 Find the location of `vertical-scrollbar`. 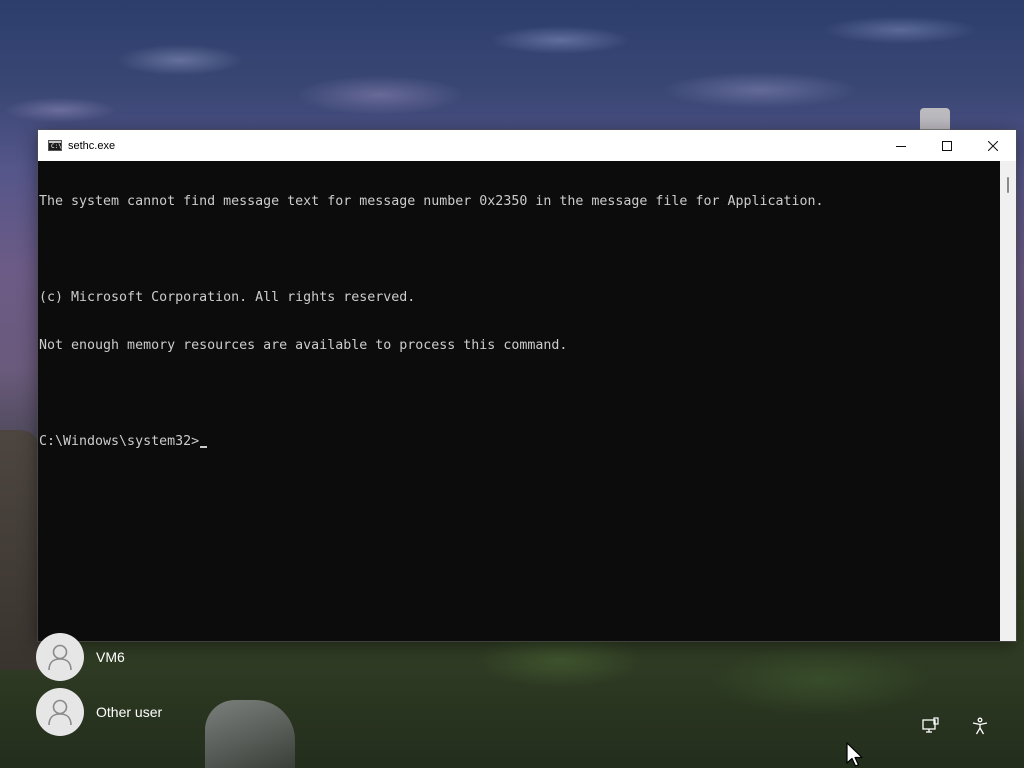

vertical-scrollbar is located at coordinates (1008, 401).